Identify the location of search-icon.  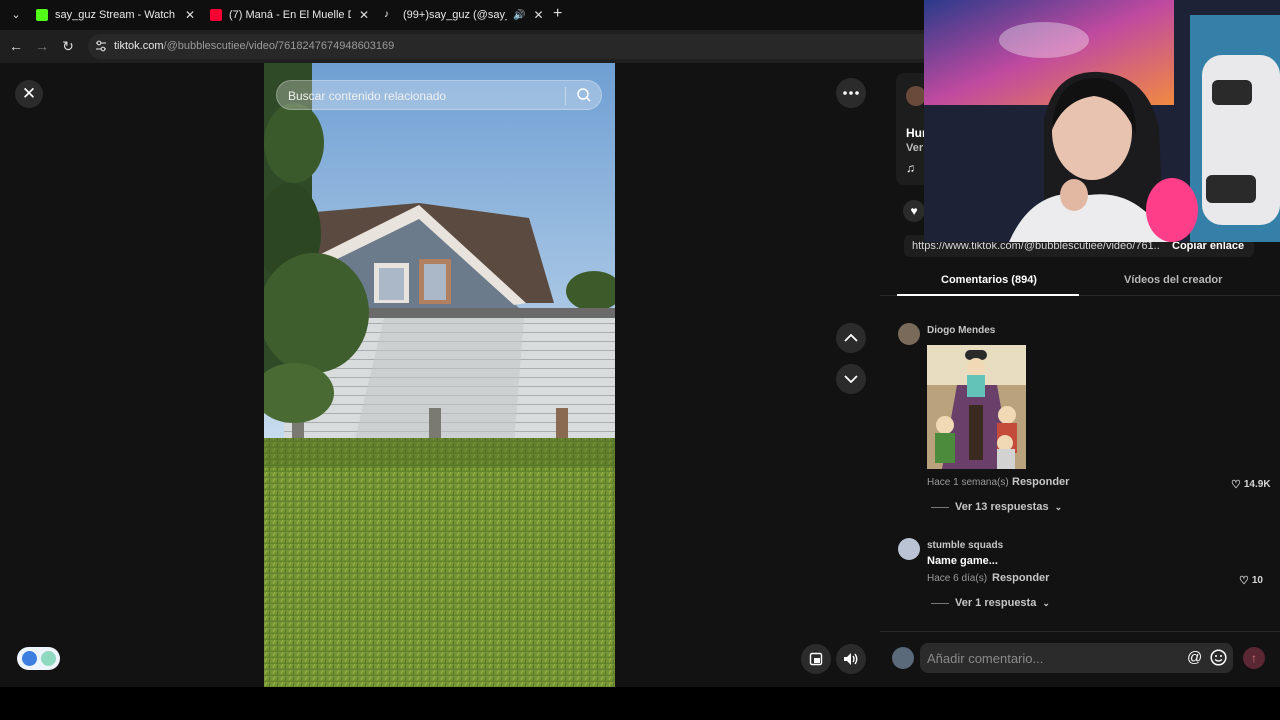
(584, 95).